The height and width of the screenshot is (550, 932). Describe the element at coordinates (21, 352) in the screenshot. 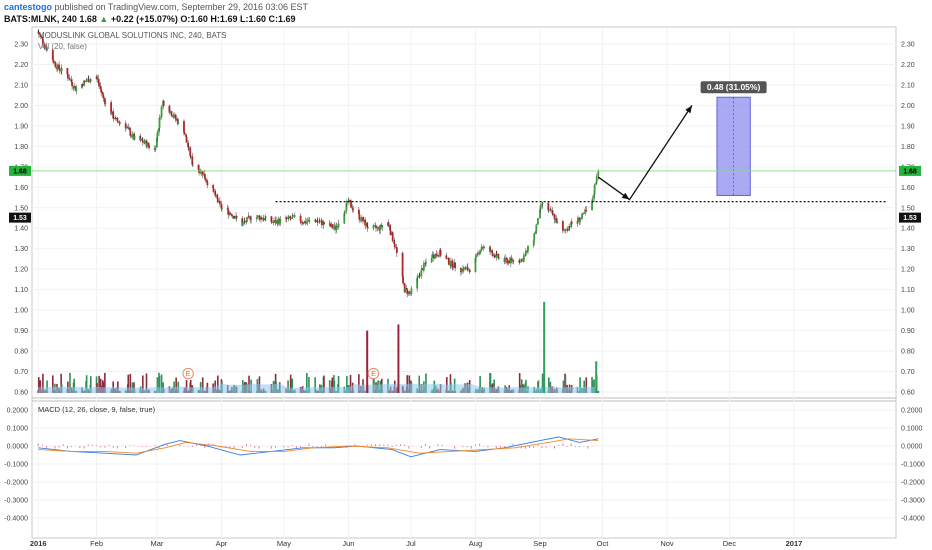

I see `y-tick-label: 0.80` at that location.